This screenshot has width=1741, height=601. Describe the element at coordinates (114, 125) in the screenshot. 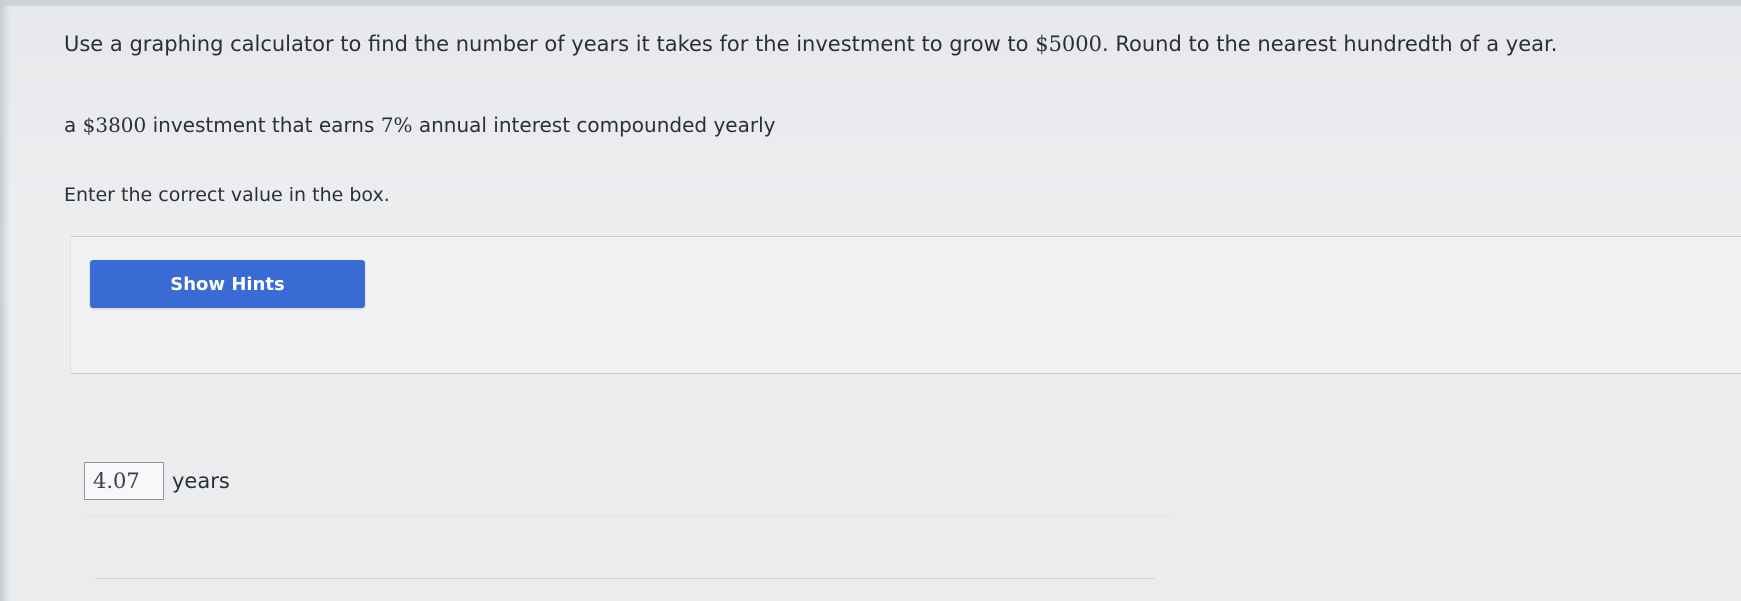

I see `principal-amount: $3800` at that location.